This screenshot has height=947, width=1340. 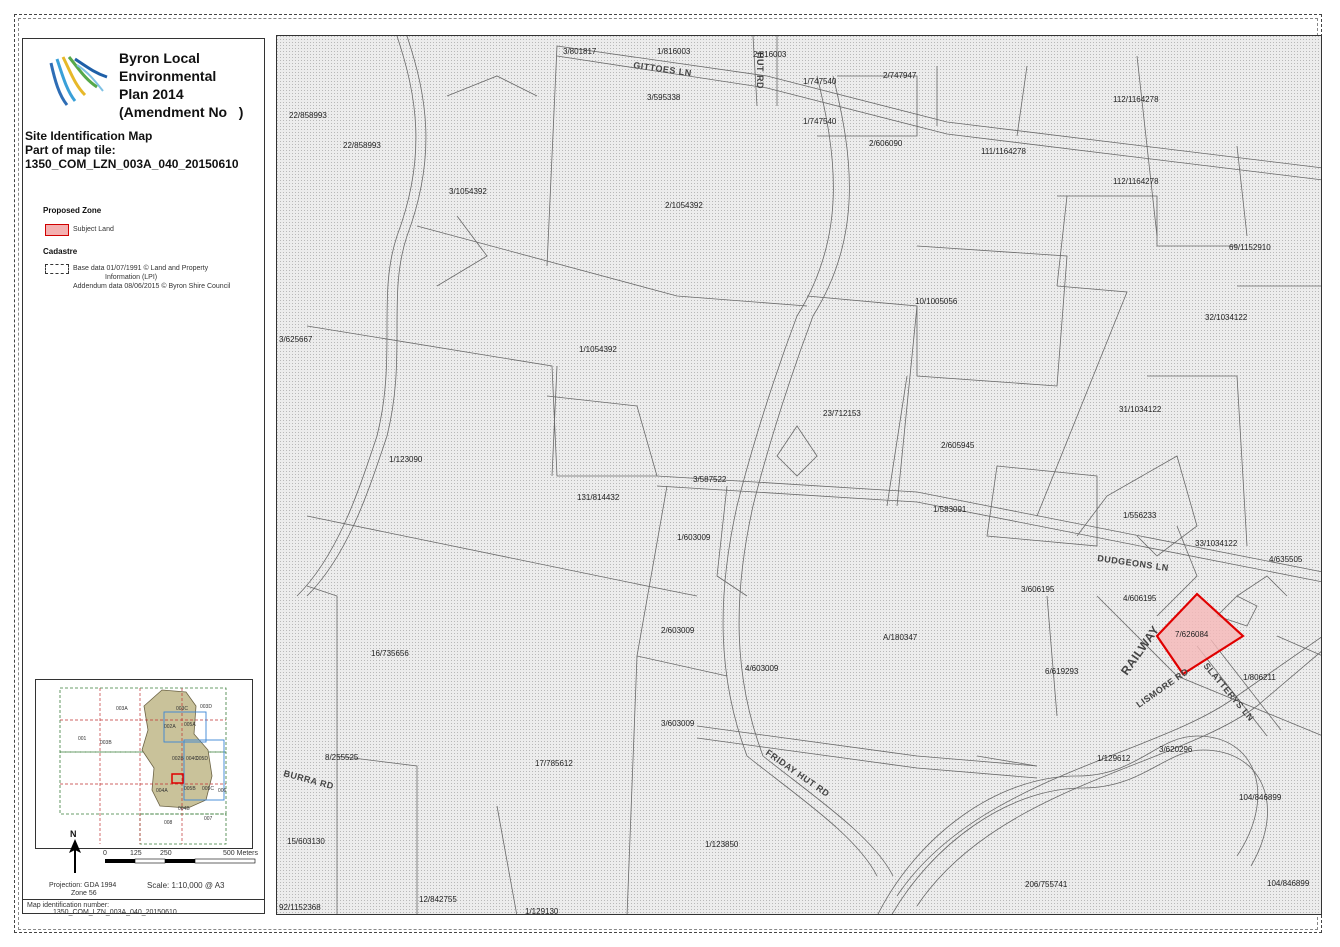 I want to click on lot-label: 3/1054392, so click(x=468, y=191).